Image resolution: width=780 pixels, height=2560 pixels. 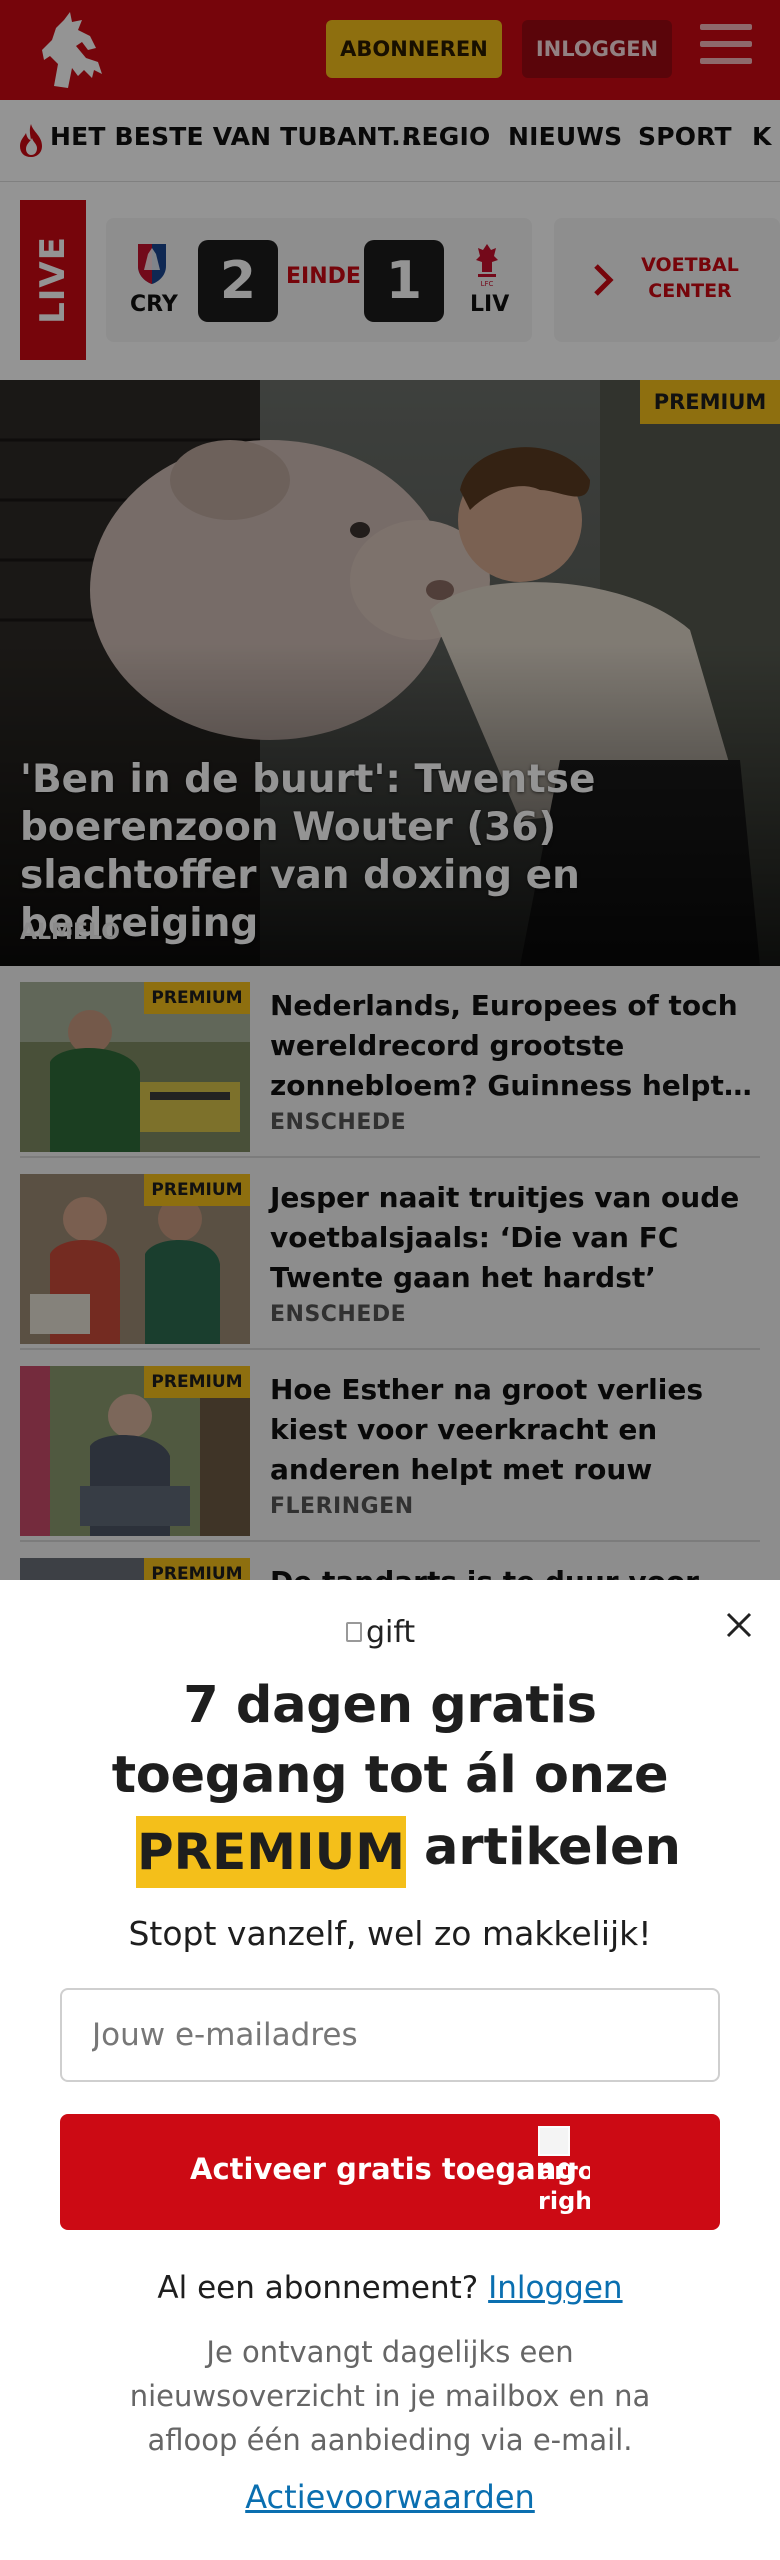 I want to click on modal-subtitle: Stopt vanzelf, wel zo makkelijk!, so click(x=390, y=1933).